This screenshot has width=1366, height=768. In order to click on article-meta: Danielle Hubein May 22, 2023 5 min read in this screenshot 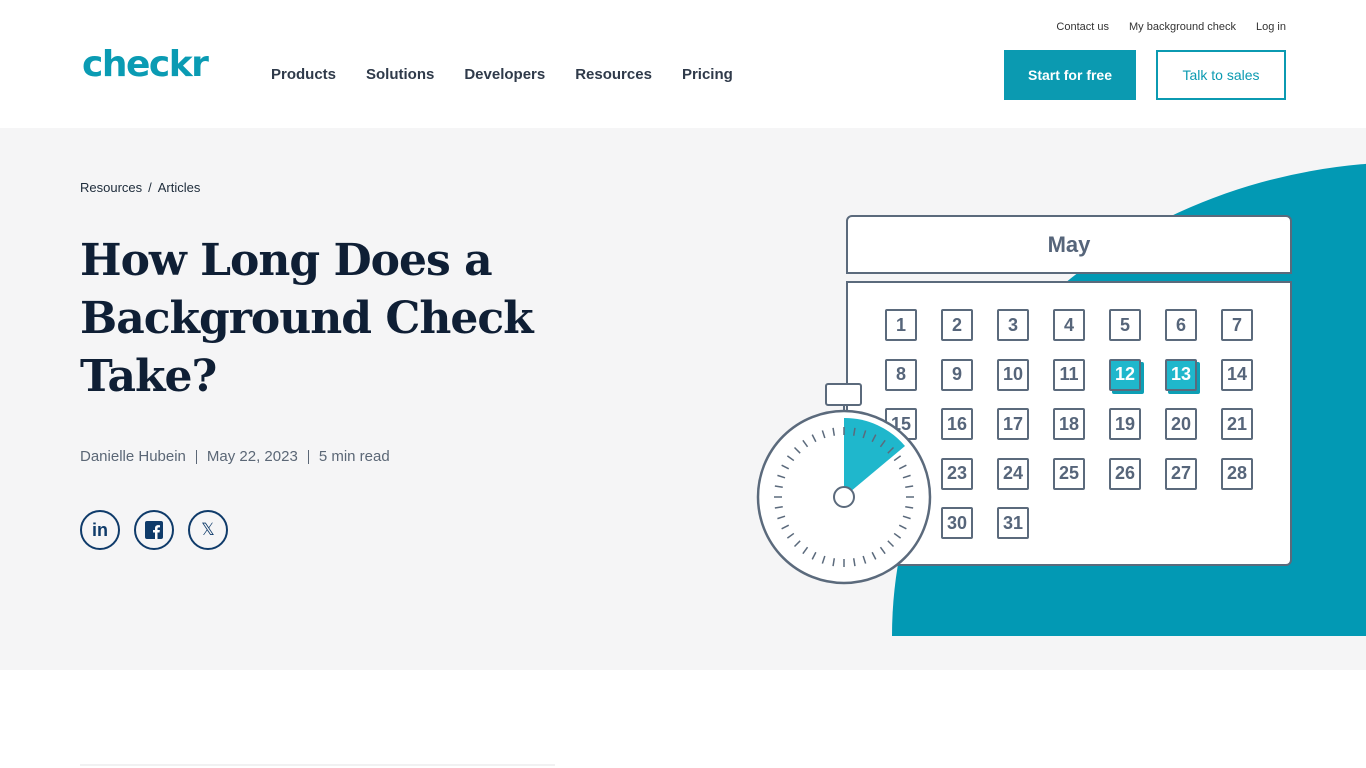, I will do `click(235, 456)`.